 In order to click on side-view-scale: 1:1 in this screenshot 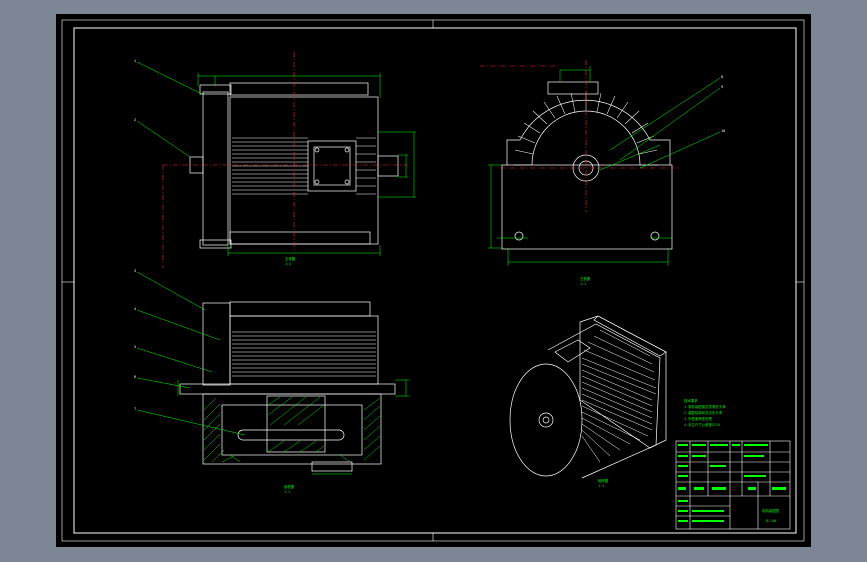, I will do `click(583, 284)`.